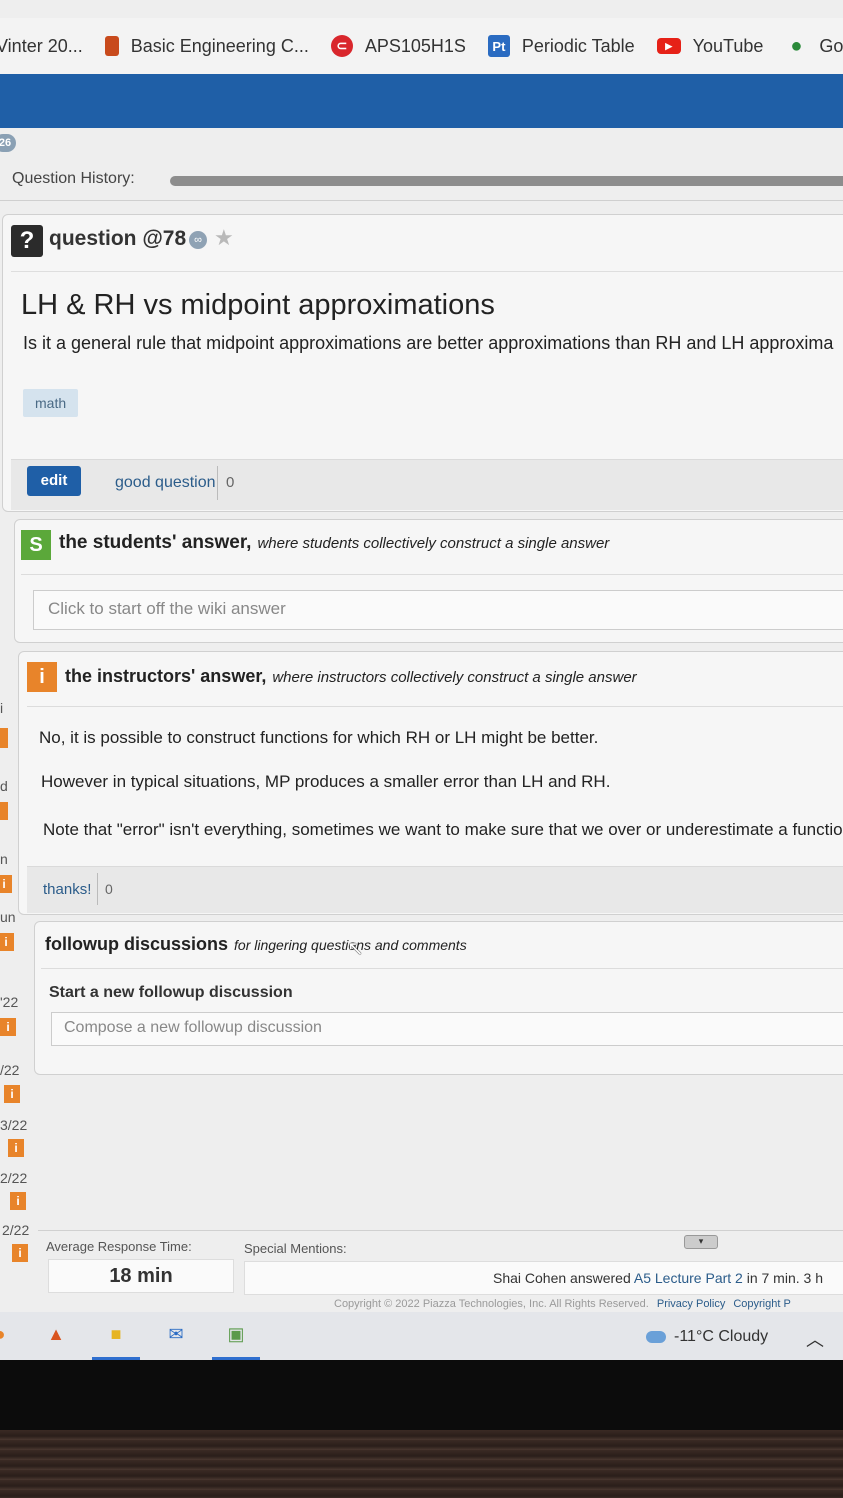 Image resolution: width=843 pixels, height=1498 pixels. I want to click on feed-fragment: 3/22, so click(13, 1125).